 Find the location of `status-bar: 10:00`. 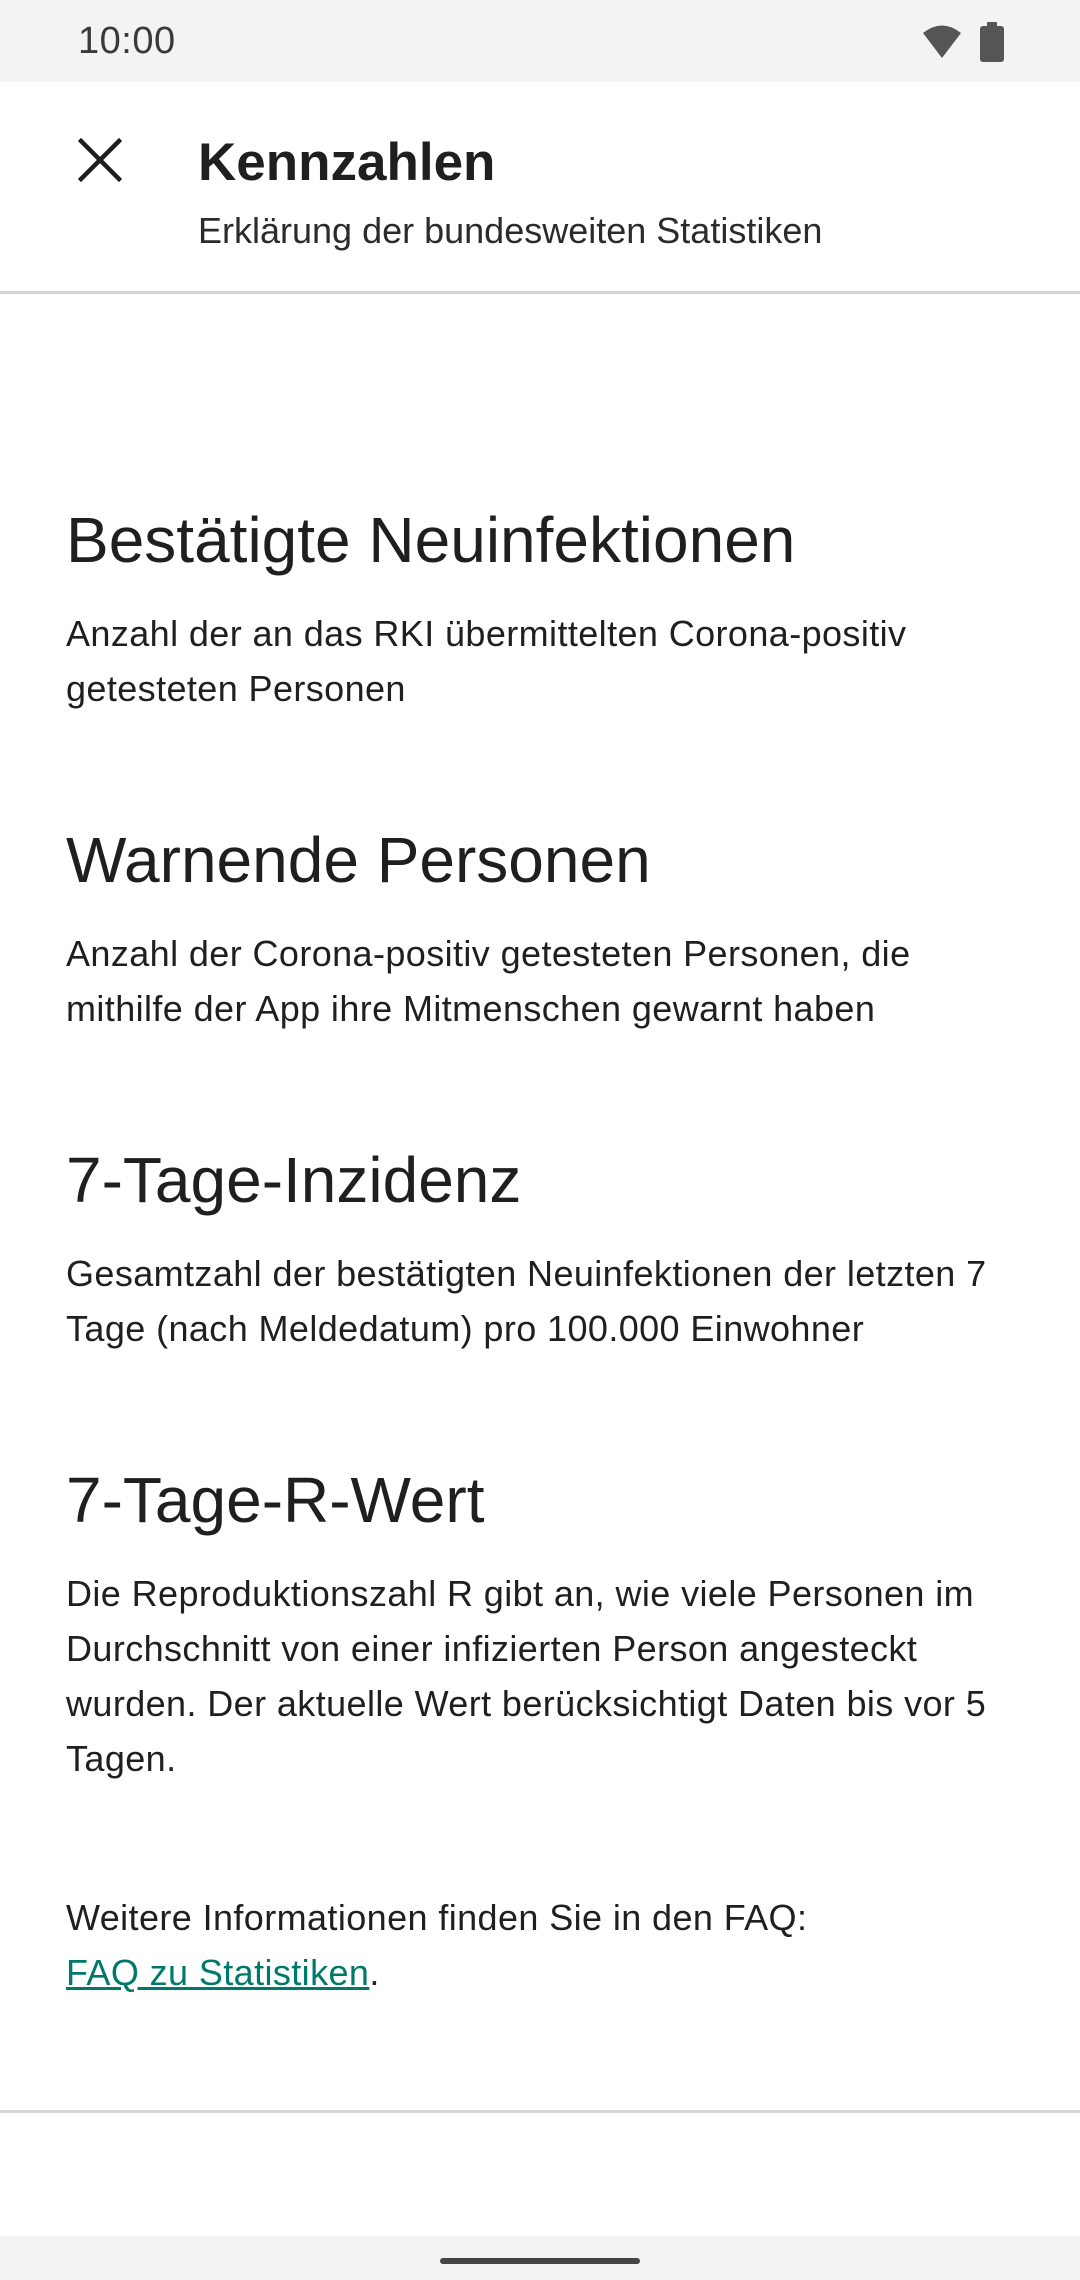

status-bar: 10:00 is located at coordinates (540, 41).